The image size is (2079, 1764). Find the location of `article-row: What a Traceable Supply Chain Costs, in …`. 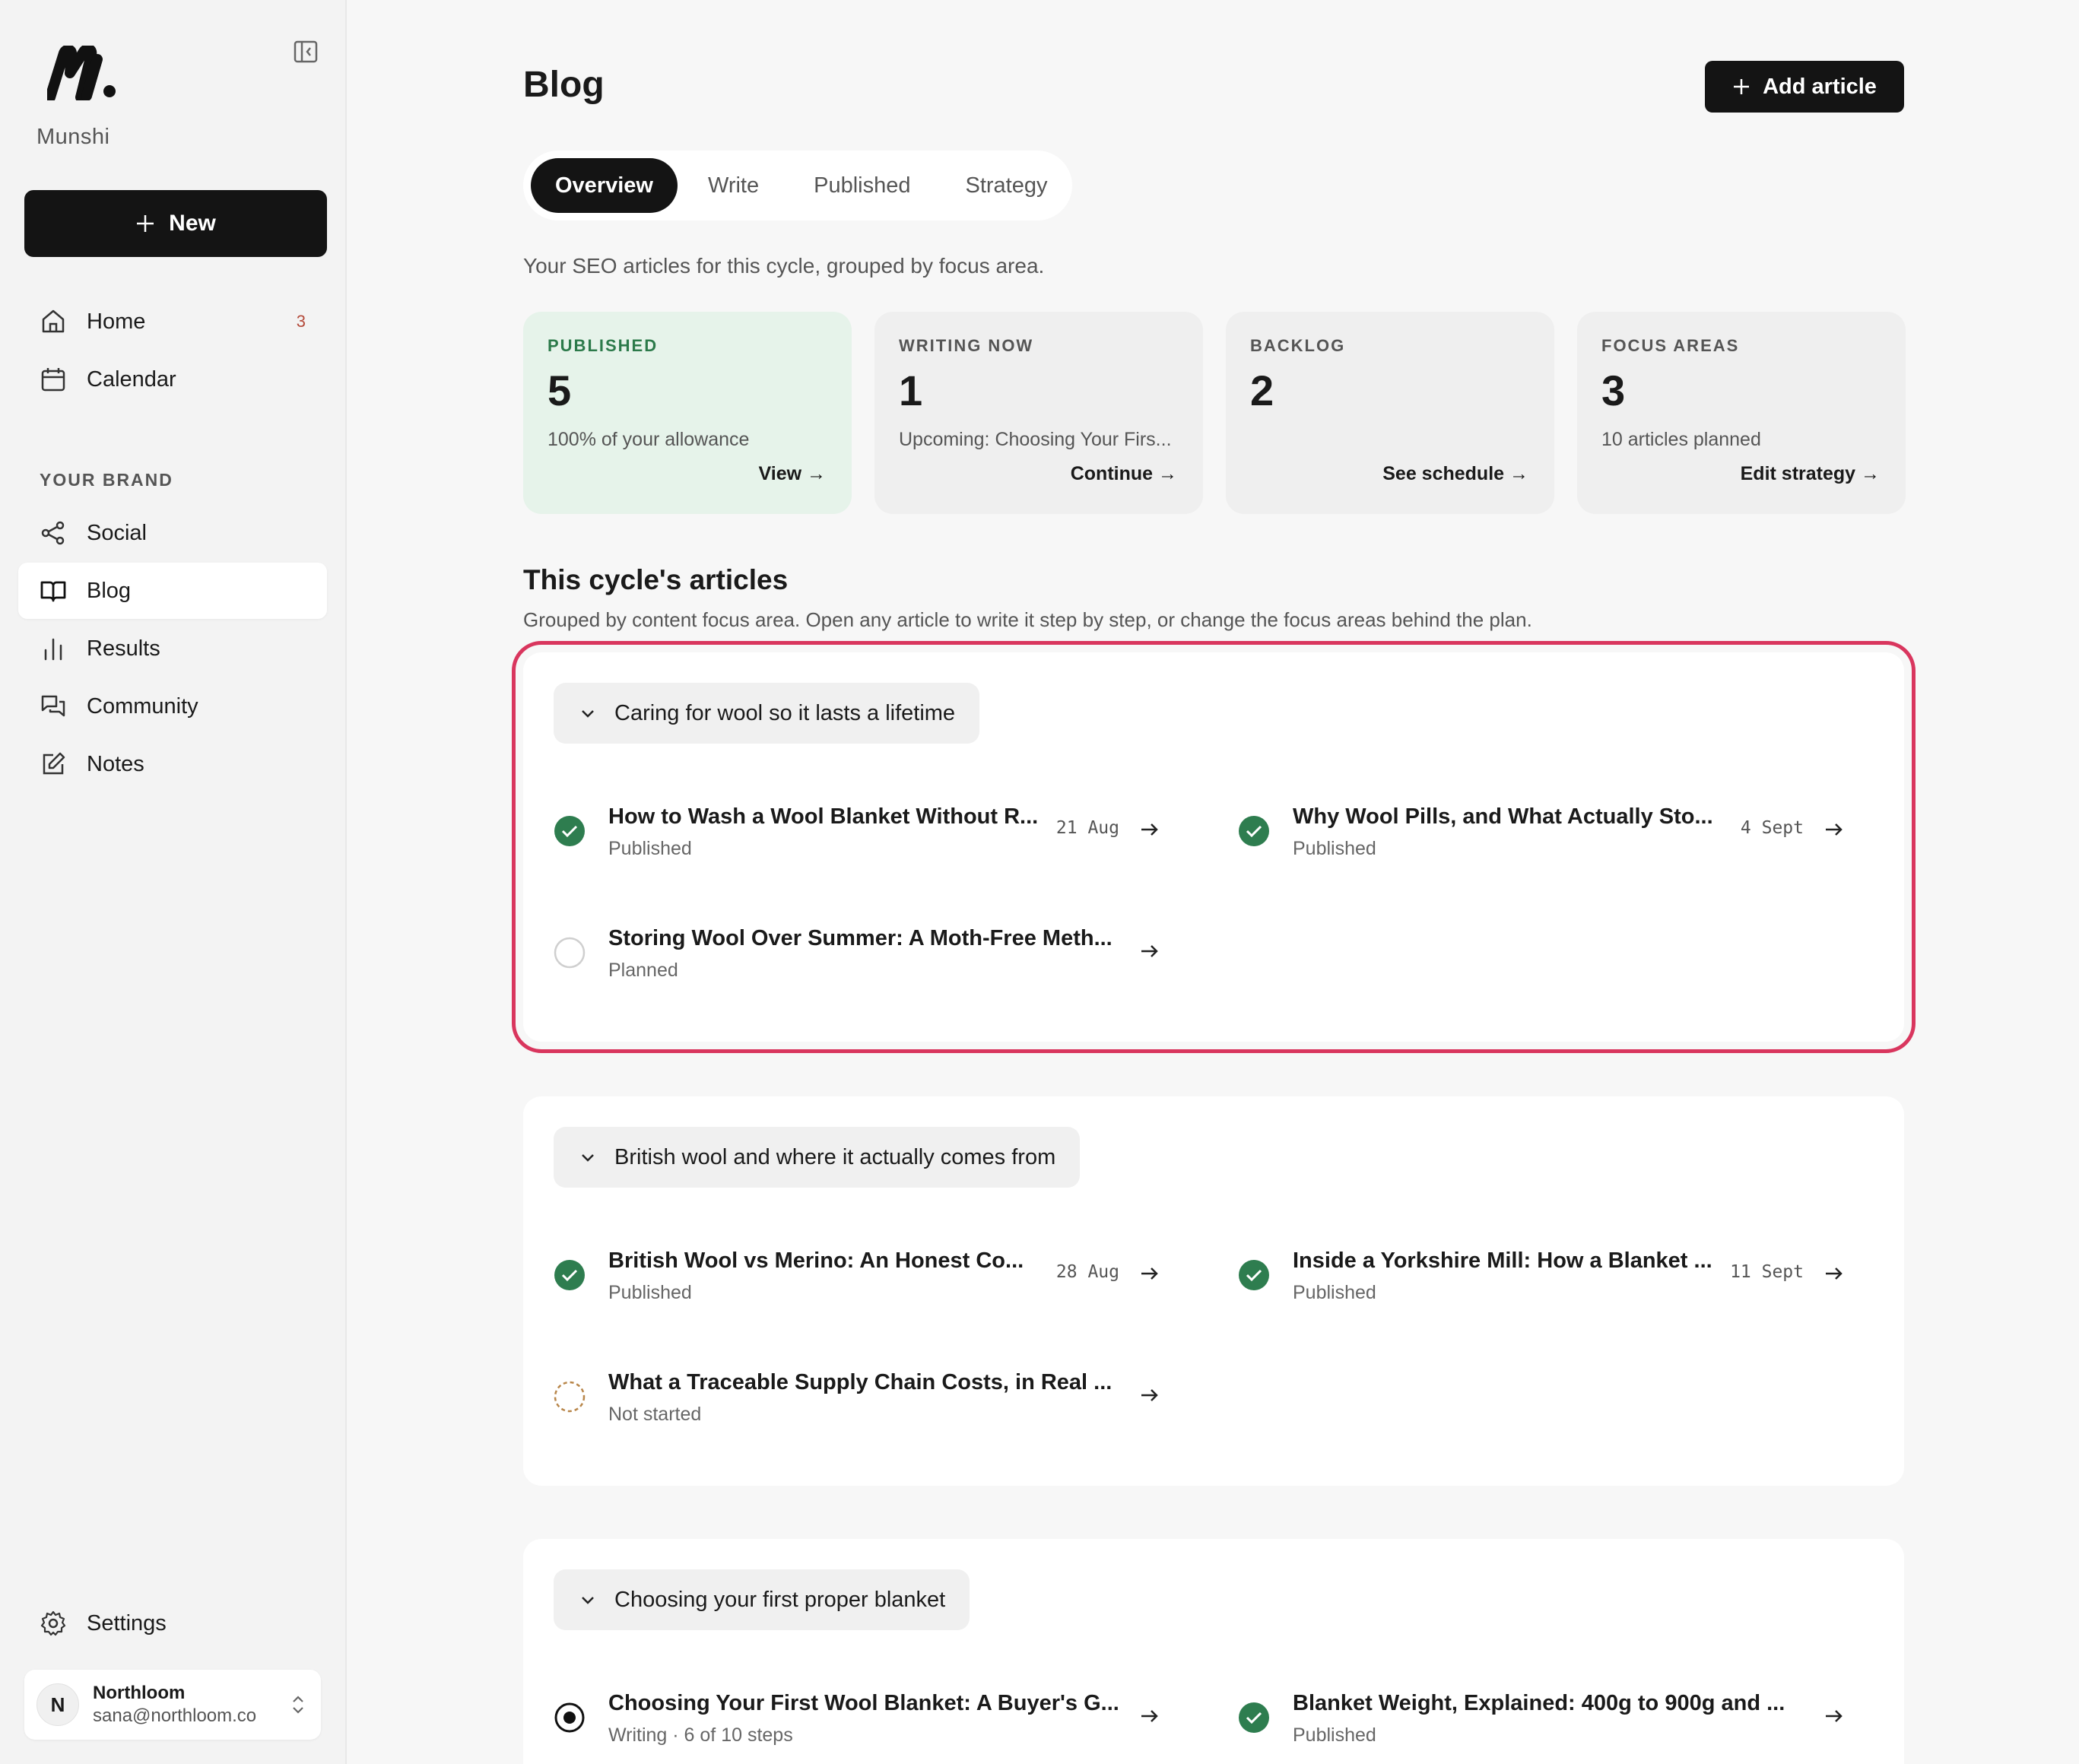

article-row: What a Traceable Supply Chain Costs, in … is located at coordinates (858, 1398).